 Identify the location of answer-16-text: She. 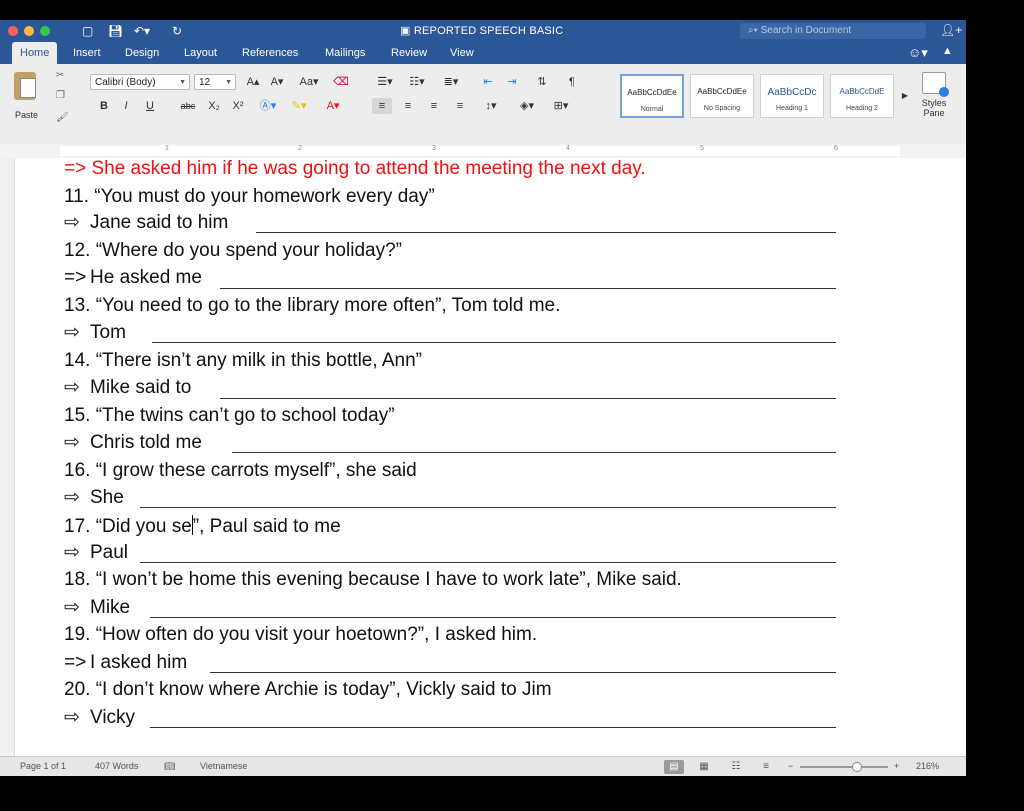
(107, 497).